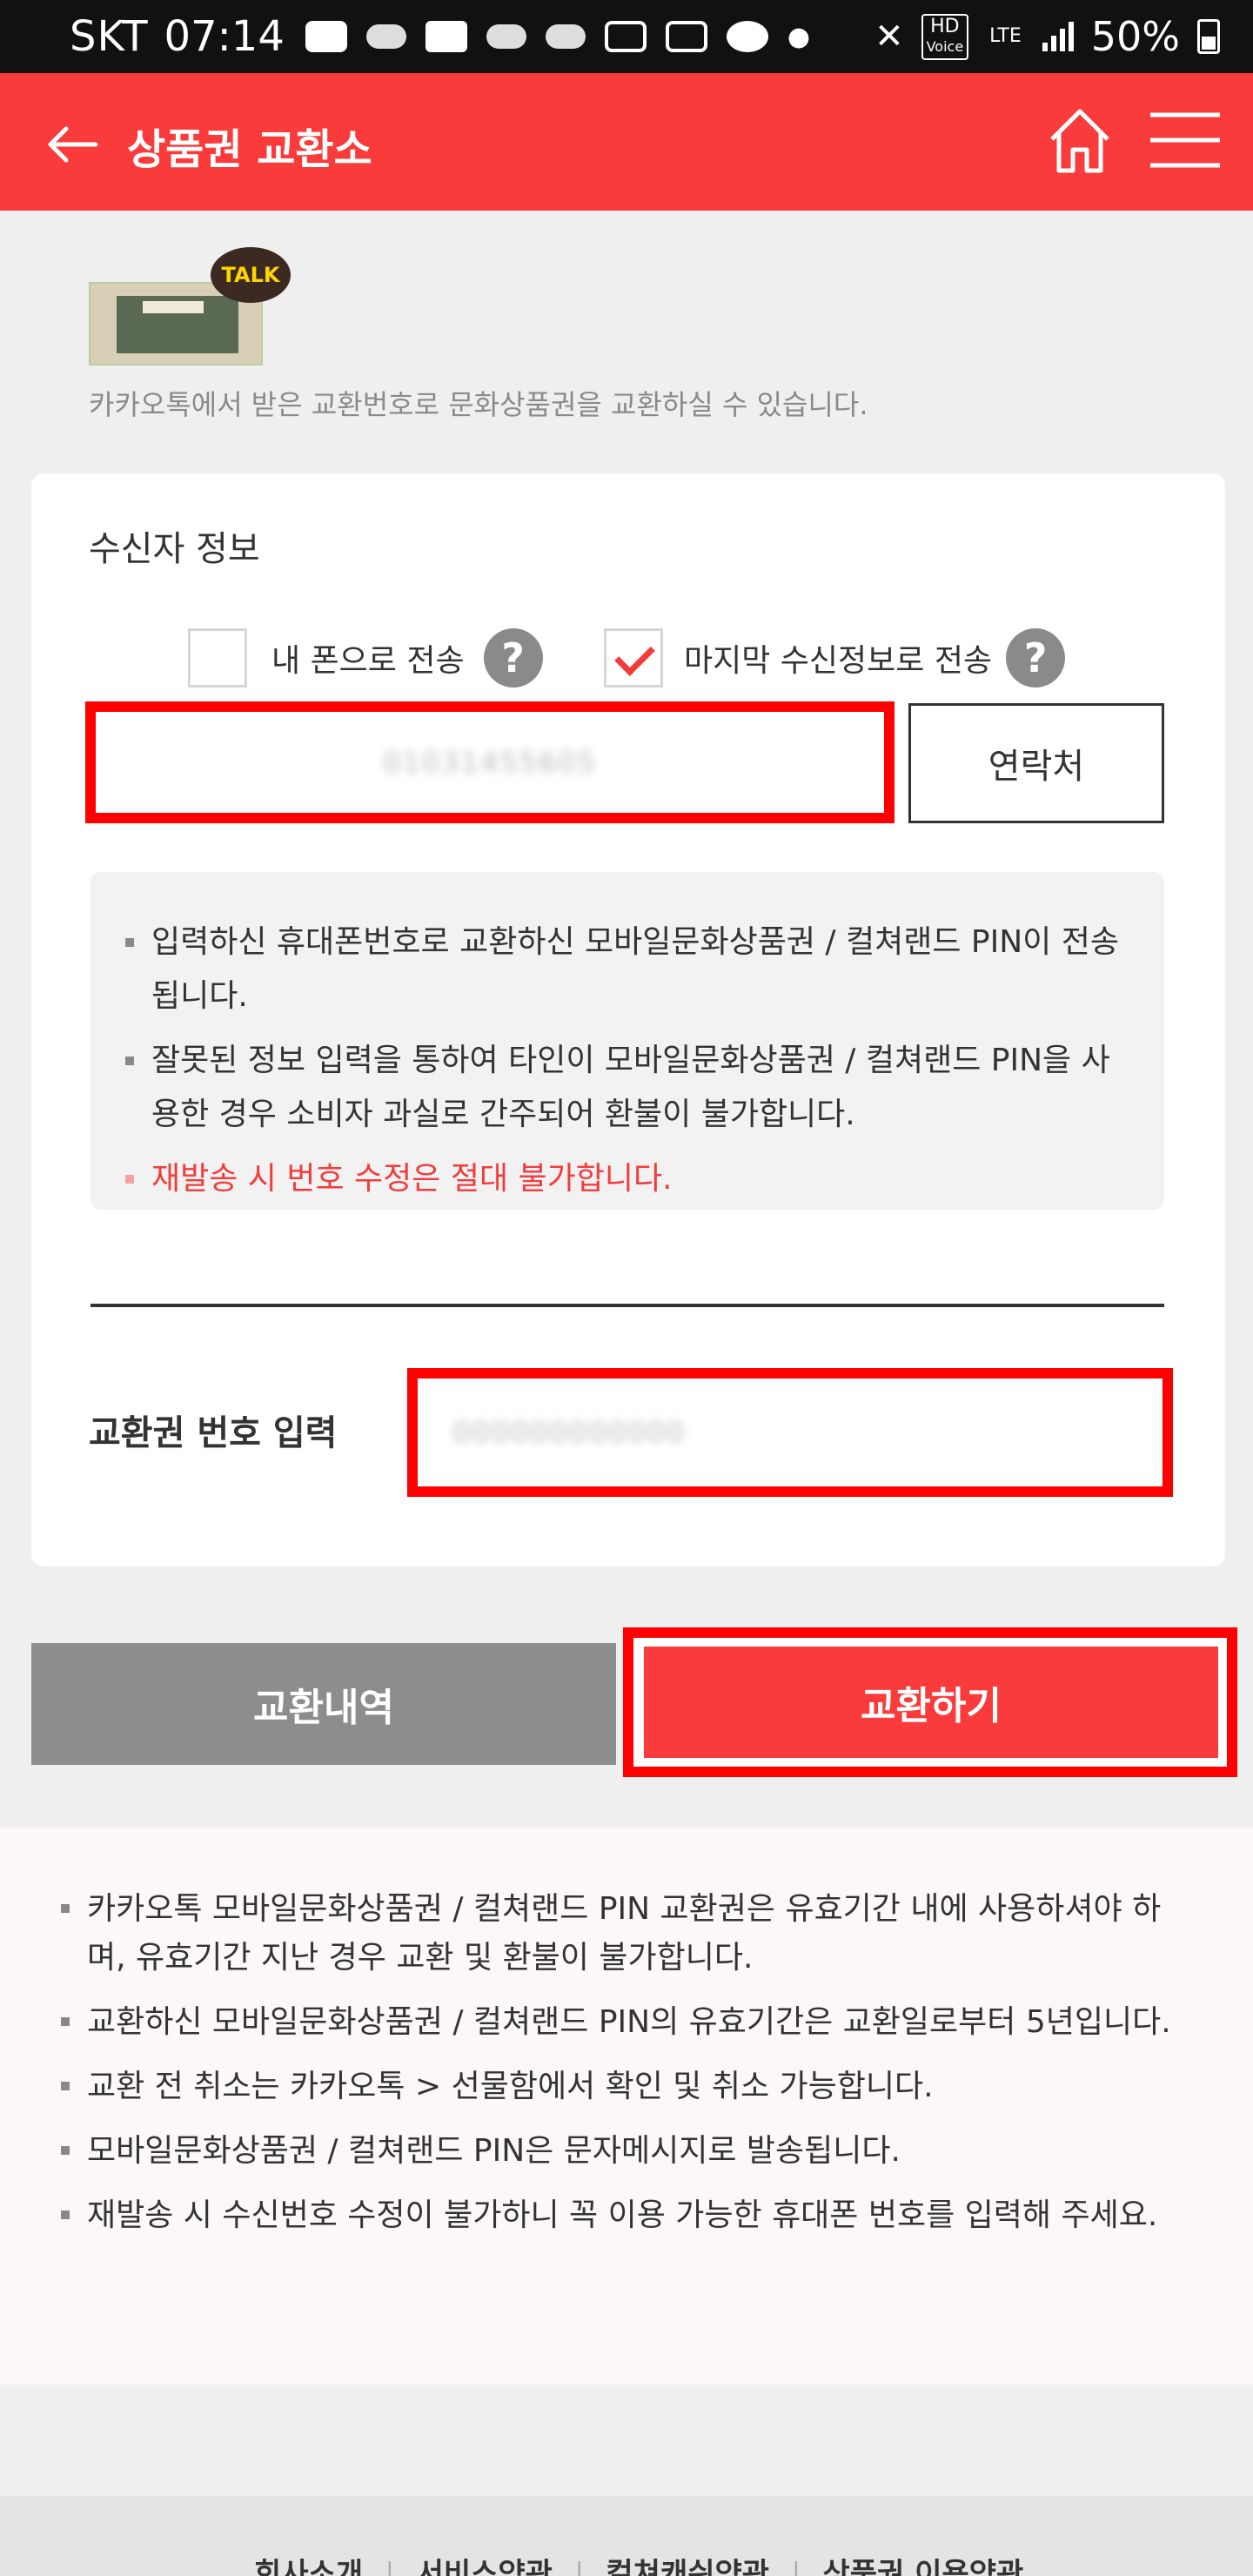 This screenshot has width=1253, height=2576. What do you see at coordinates (627, 1305) in the screenshot?
I see `divider` at bounding box center [627, 1305].